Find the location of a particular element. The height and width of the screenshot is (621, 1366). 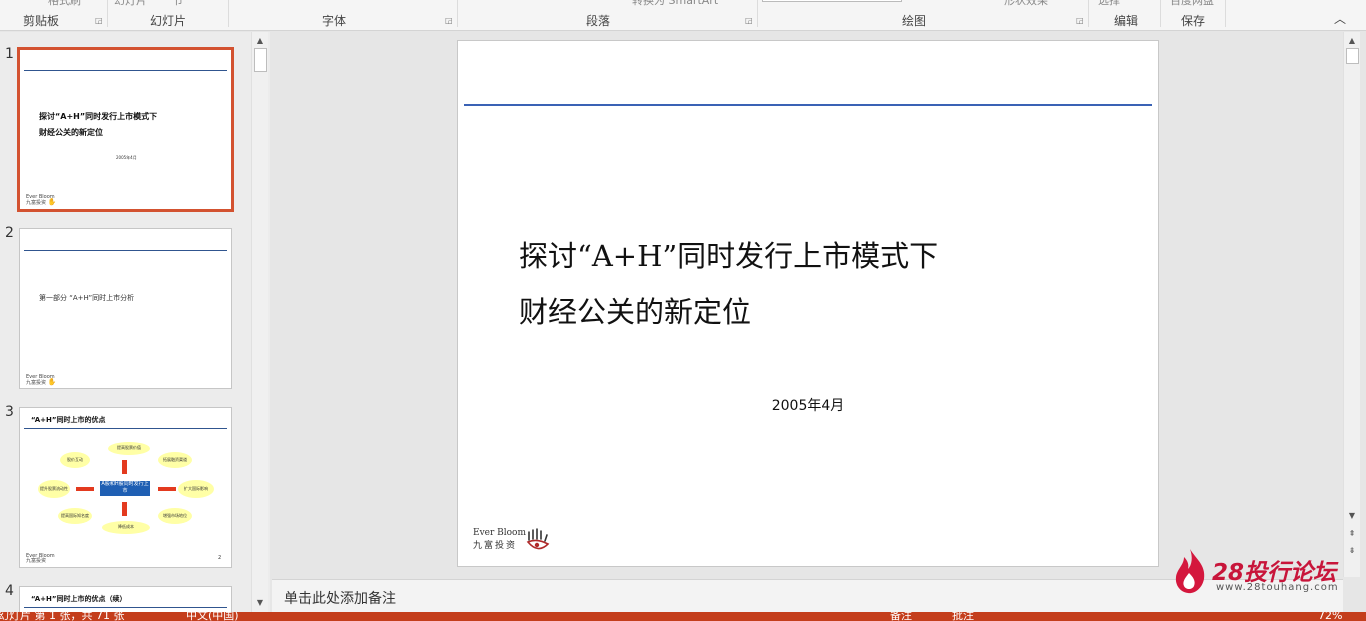

drawing-launcher-icon: ◲ is located at coordinates (1080, 21).